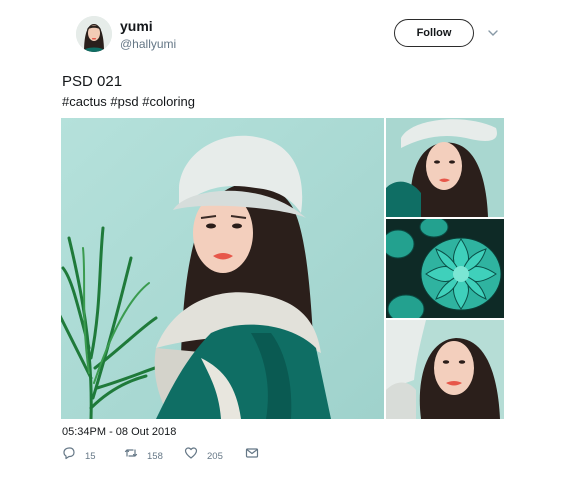 This screenshot has width=564, height=479. What do you see at coordinates (94, 34) in the screenshot?
I see `avatar` at bounding box center [94, 34].